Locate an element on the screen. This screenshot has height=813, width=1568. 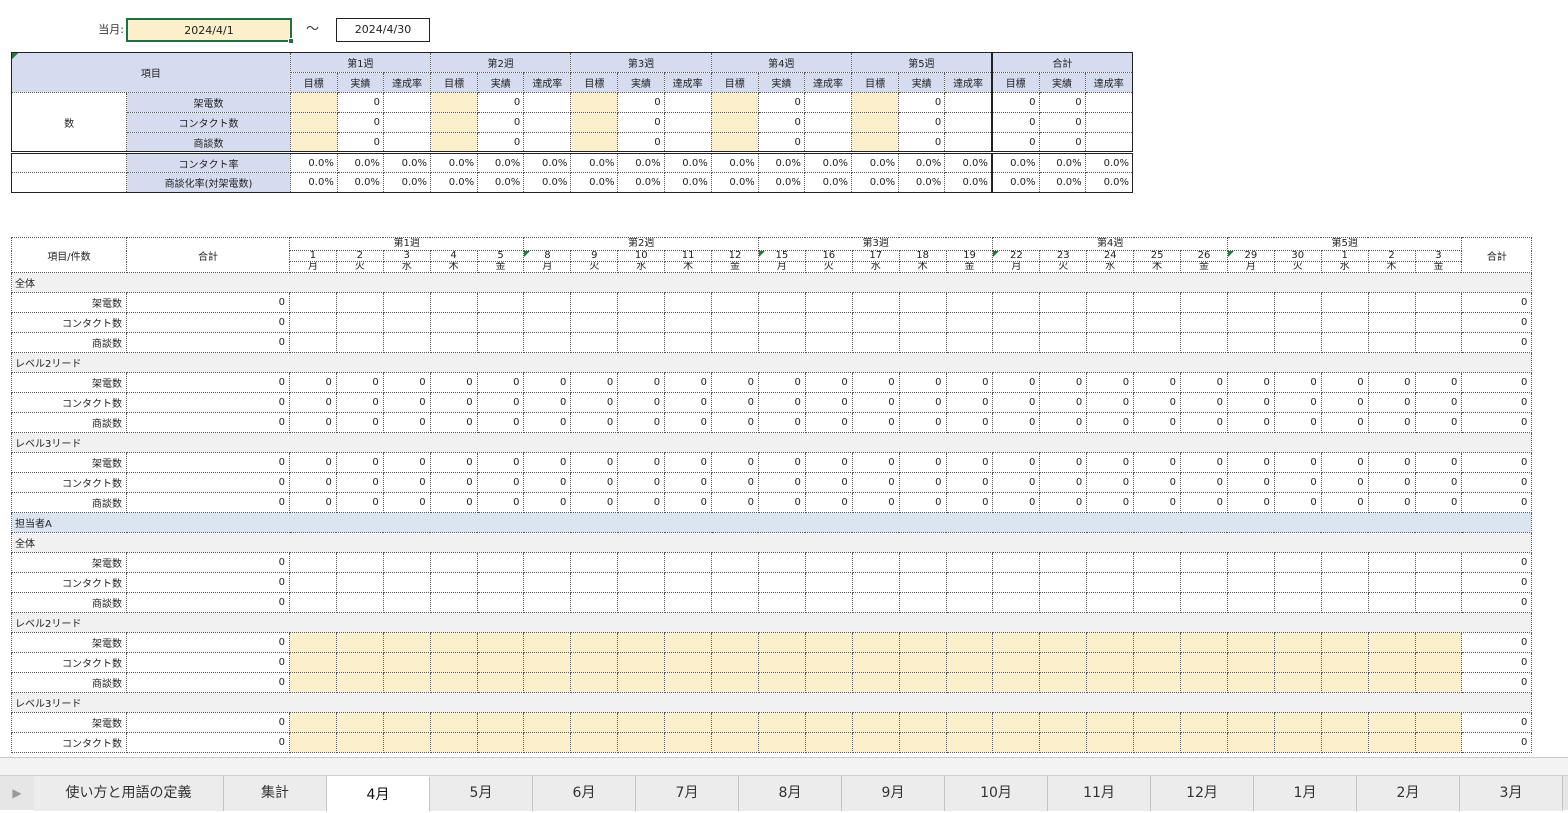
sheet-tab: 12月 is located at coordinates (1202, 793).